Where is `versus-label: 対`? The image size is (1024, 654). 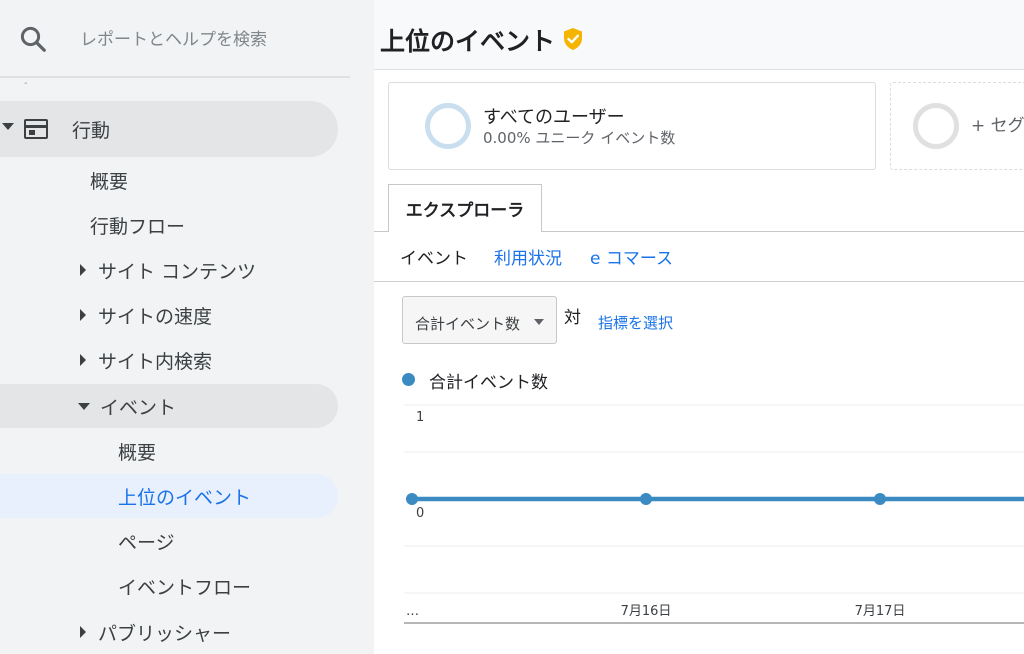 versus-label: 対 is located at coordinates (572, 318).